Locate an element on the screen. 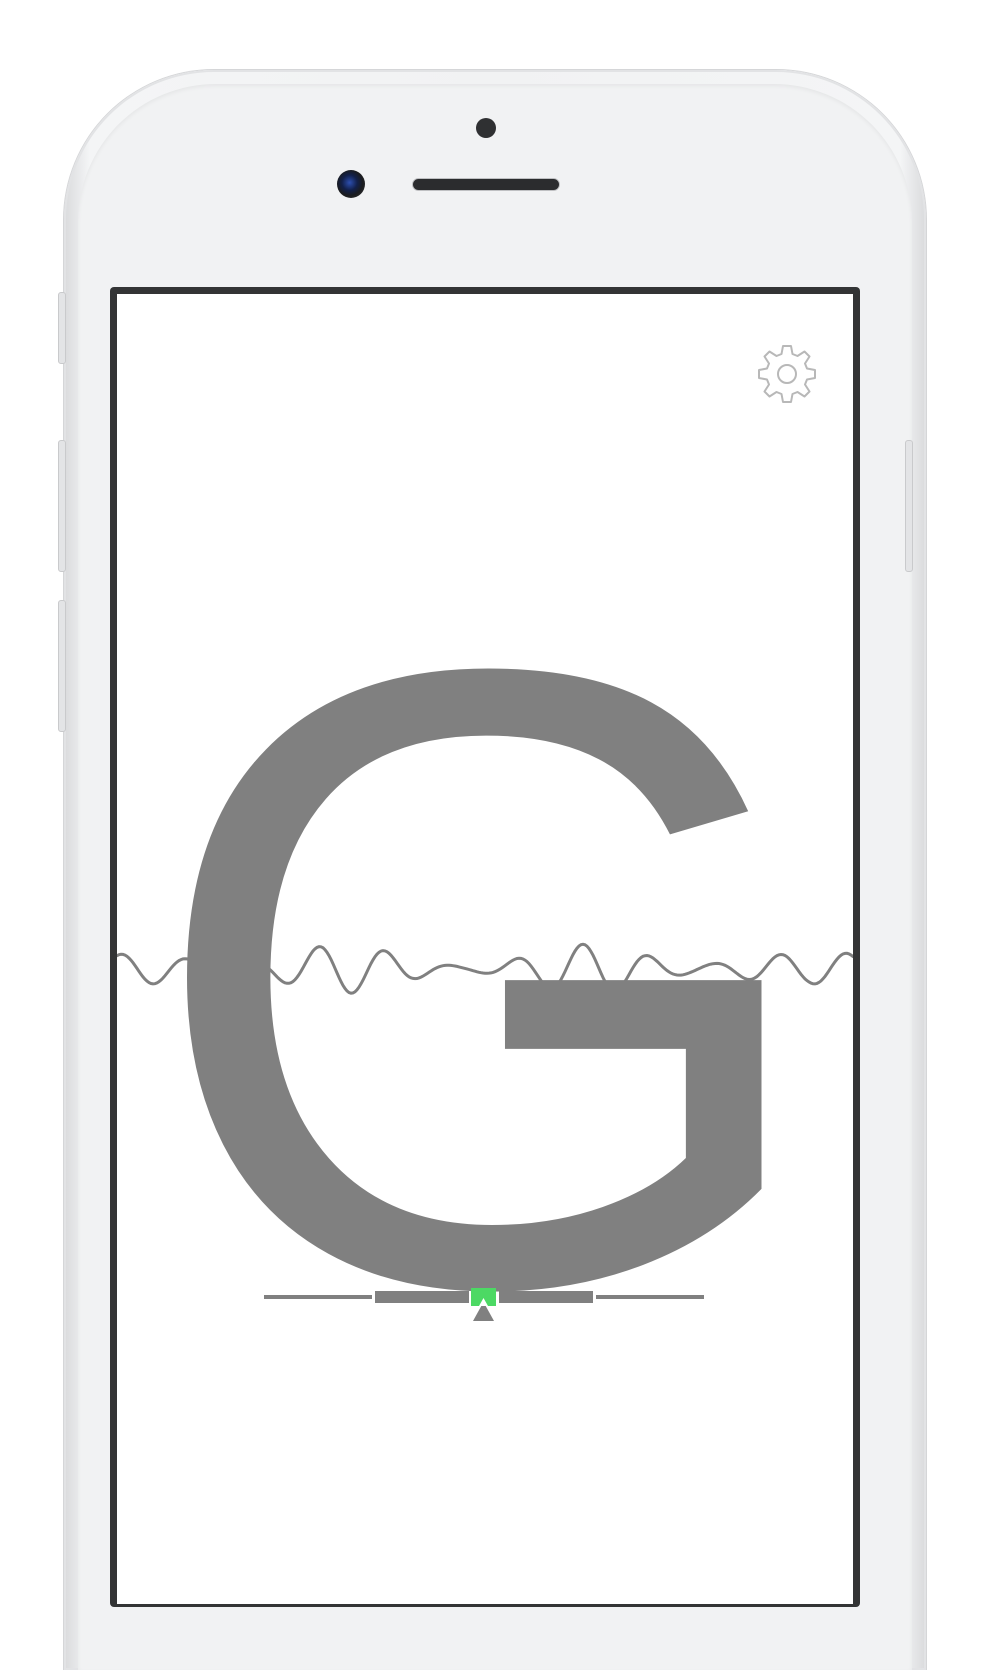  earpiece-speaker is located at coordinates (486, 184).